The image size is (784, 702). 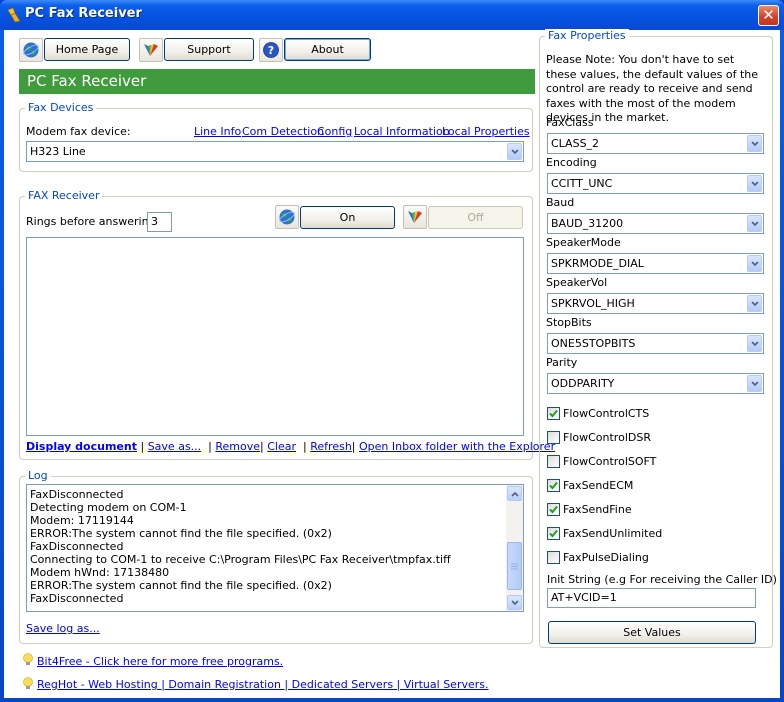 I want to click on field-label-speakervol: SpeakerVol, so click(x=577, y=282).